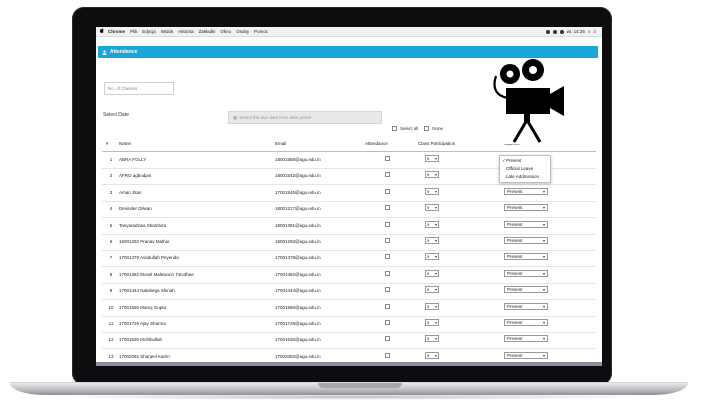 This screenshot has height=405, width=720. Describe the element at coordinates (561, 31) in the screenshot. I see `battery-icon` at that location.